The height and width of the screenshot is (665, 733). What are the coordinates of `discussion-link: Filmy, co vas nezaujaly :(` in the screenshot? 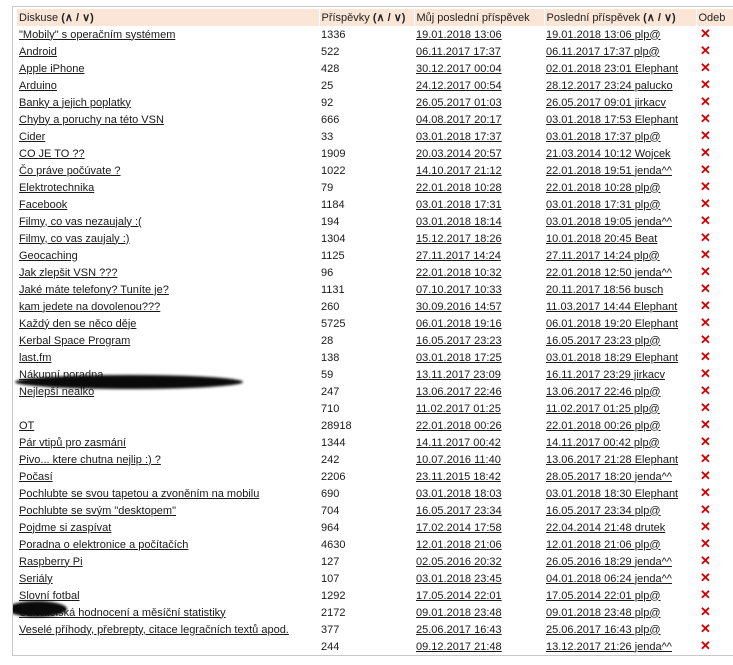 It's located at (80, 222).